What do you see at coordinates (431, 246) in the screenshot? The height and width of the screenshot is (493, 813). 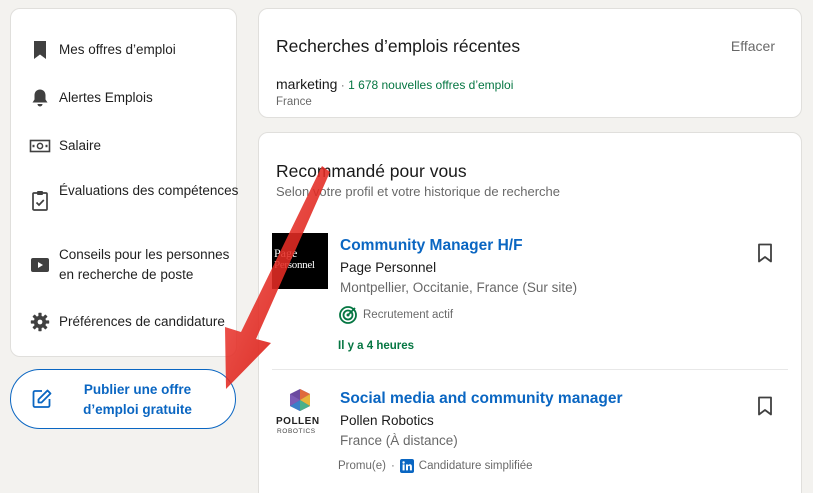 I see `job-title-link: Community Manager H/F` at bounding box center [431, 246].